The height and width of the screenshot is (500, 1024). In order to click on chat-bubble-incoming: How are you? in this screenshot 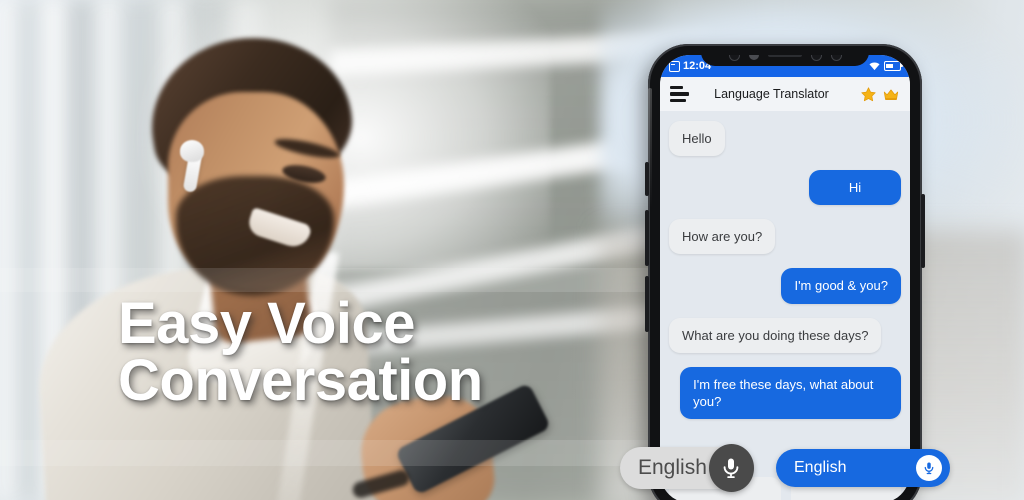, I will do `click(722, 237)`.